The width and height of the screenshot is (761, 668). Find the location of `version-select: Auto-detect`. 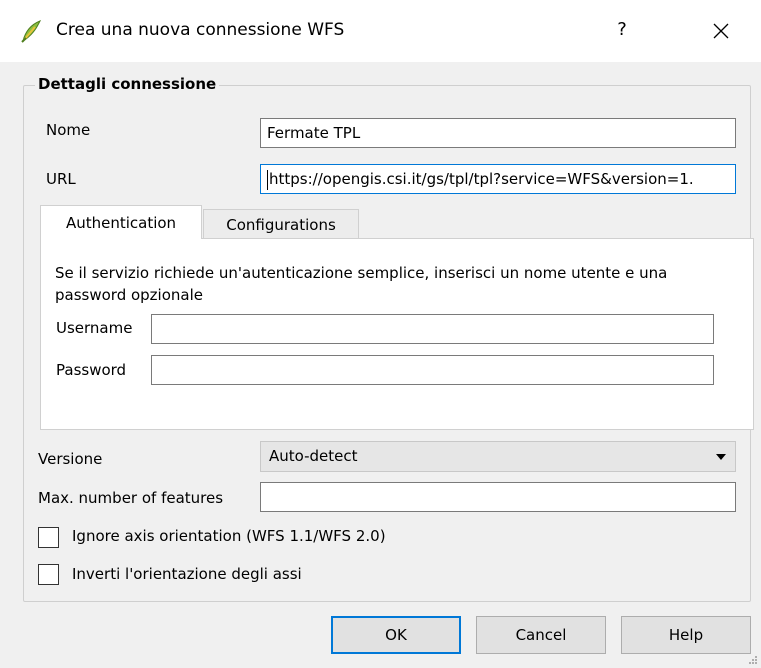

version-select: Auto-detect is located at coordinates (498, 456).